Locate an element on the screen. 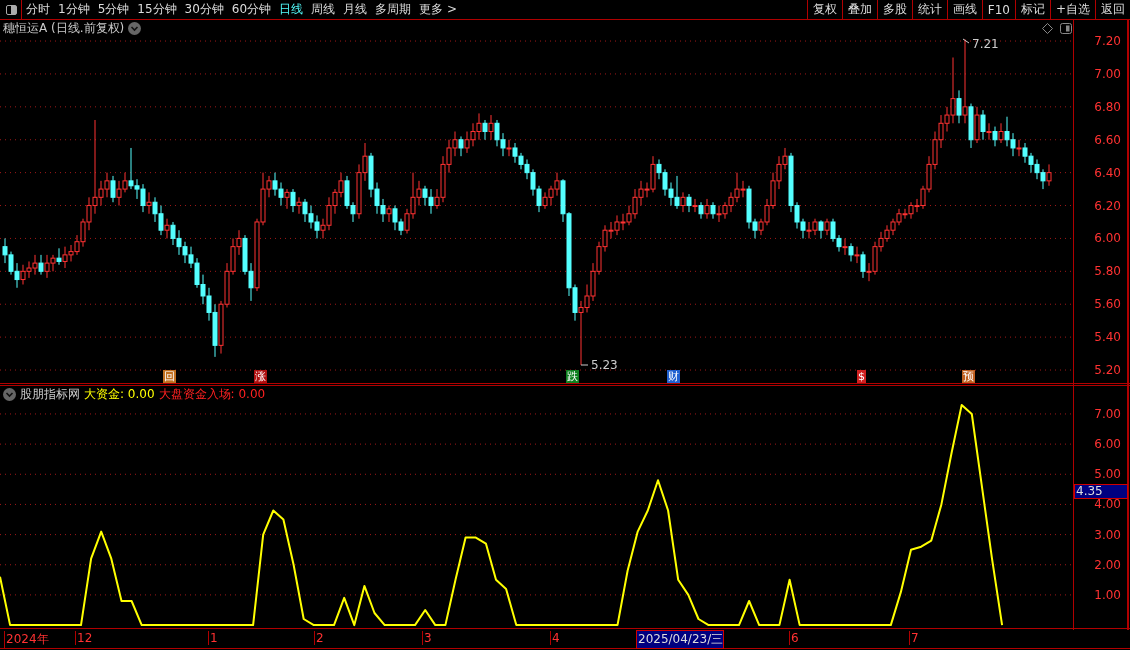 The width and height of the screenshot is (1130, 650). stock-title: 穗恒运A (日线.前复权) is located at coordinates (64, 28).